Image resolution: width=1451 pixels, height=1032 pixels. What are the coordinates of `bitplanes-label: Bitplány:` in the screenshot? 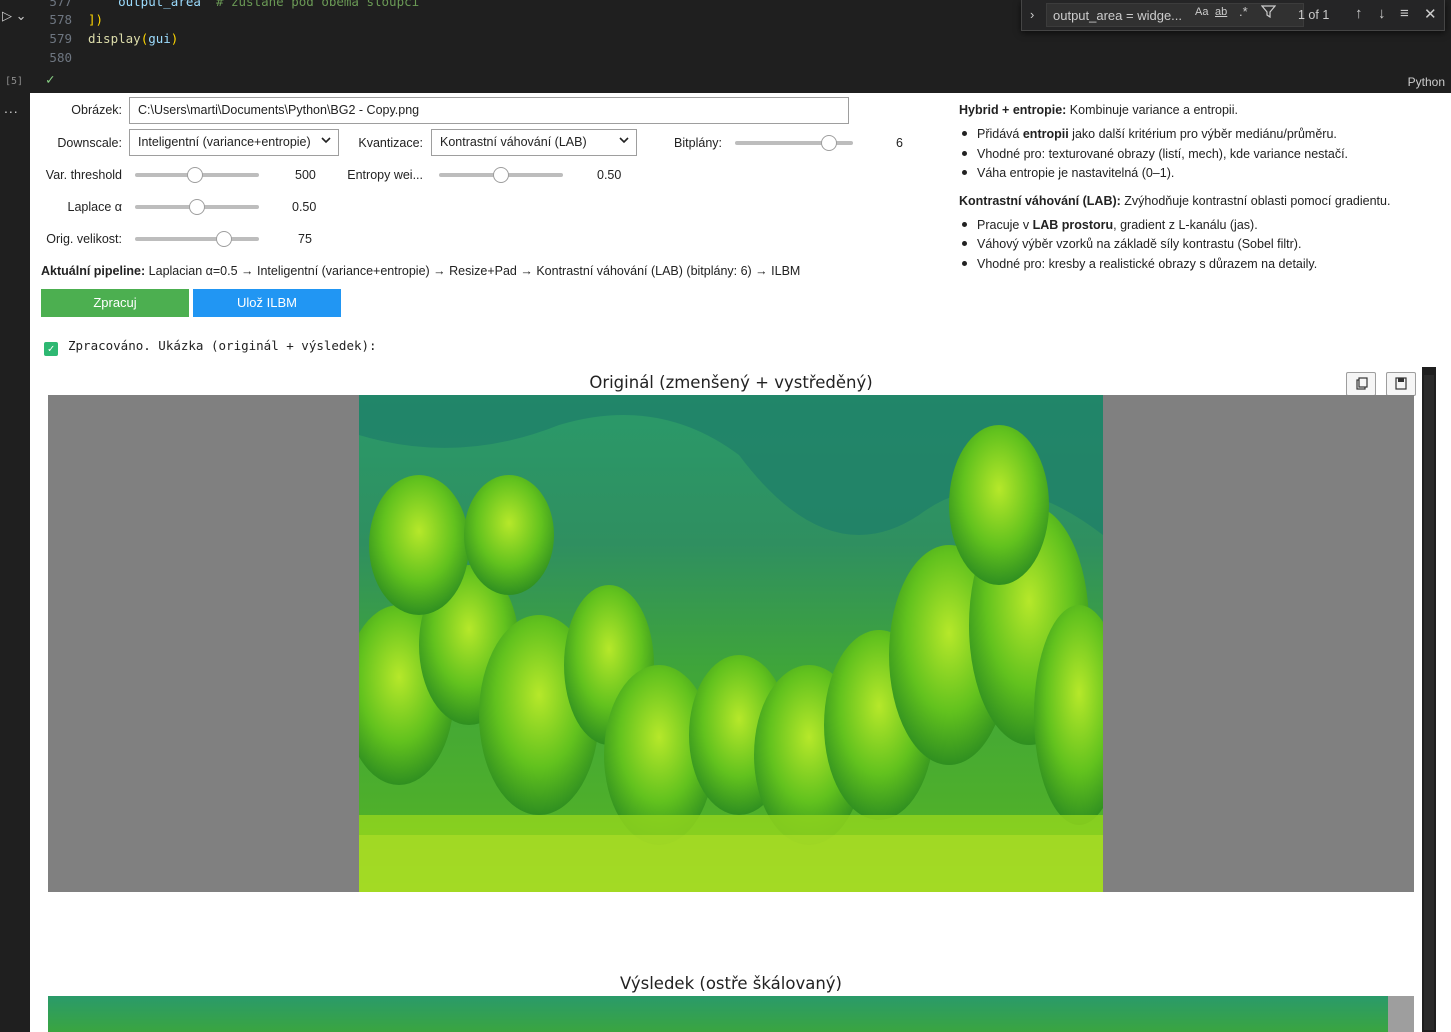 It's located at (698, 143).